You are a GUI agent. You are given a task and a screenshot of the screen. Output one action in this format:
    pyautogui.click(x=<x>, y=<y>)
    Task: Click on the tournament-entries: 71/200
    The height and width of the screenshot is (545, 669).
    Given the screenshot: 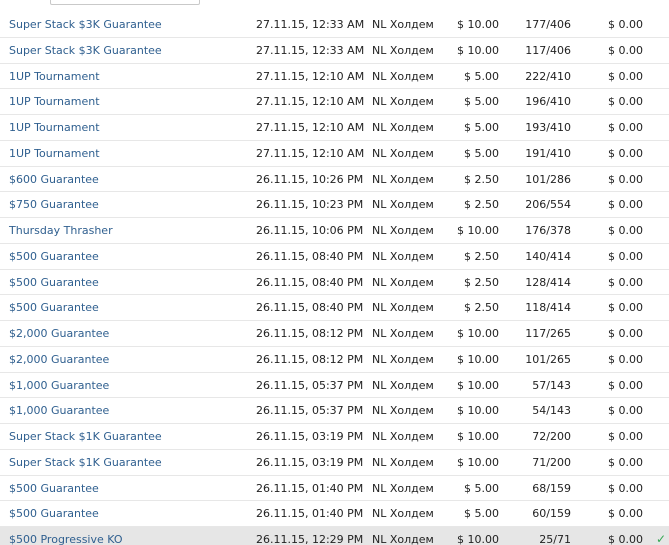 What is the action you would take?
    pyautogui.click(x=551, y=462)
    